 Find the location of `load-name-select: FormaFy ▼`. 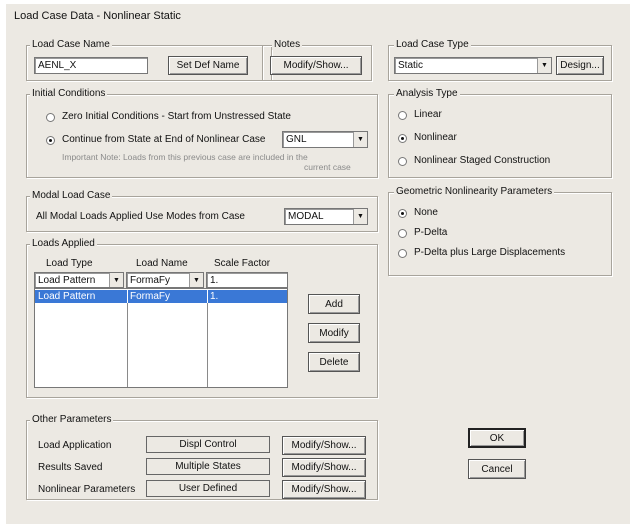

load-name-select: FormaFy ▼ is located at coordinates (165, 280).